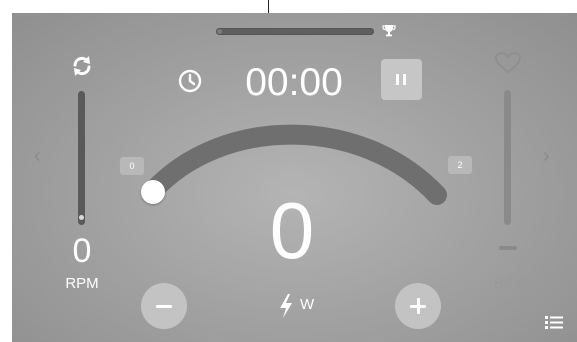  I want to click on power-value: 0, so click(292, 230).